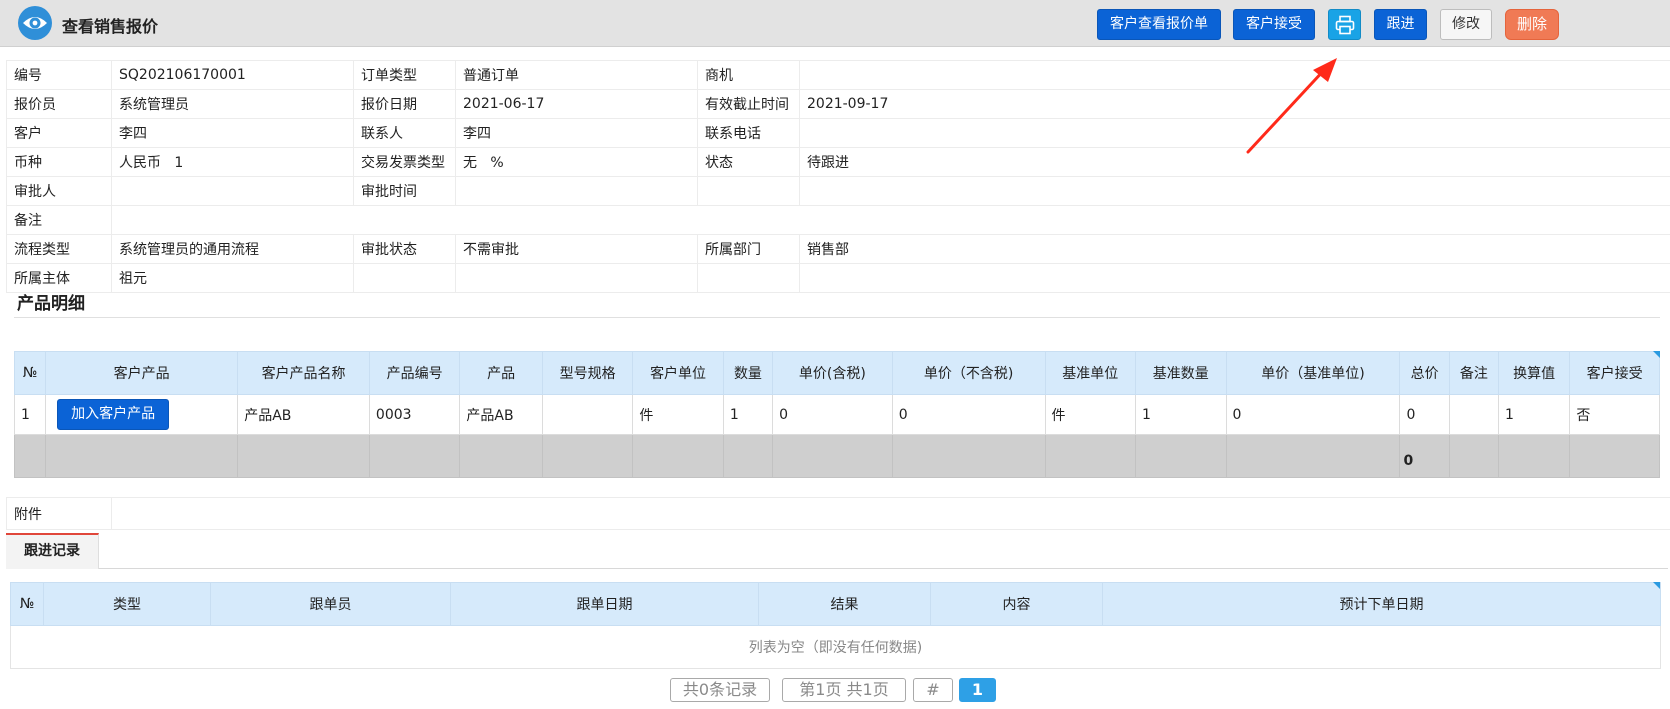  Describe the element at coordinates (59, 162) in the screenshot. I see `info-label: 币种` at that location.